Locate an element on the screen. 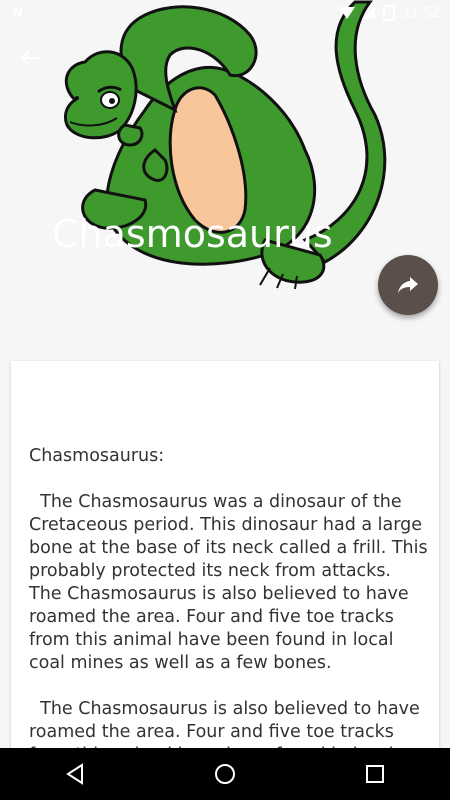  share-arrow-icon is located at coordinates (408, 285).